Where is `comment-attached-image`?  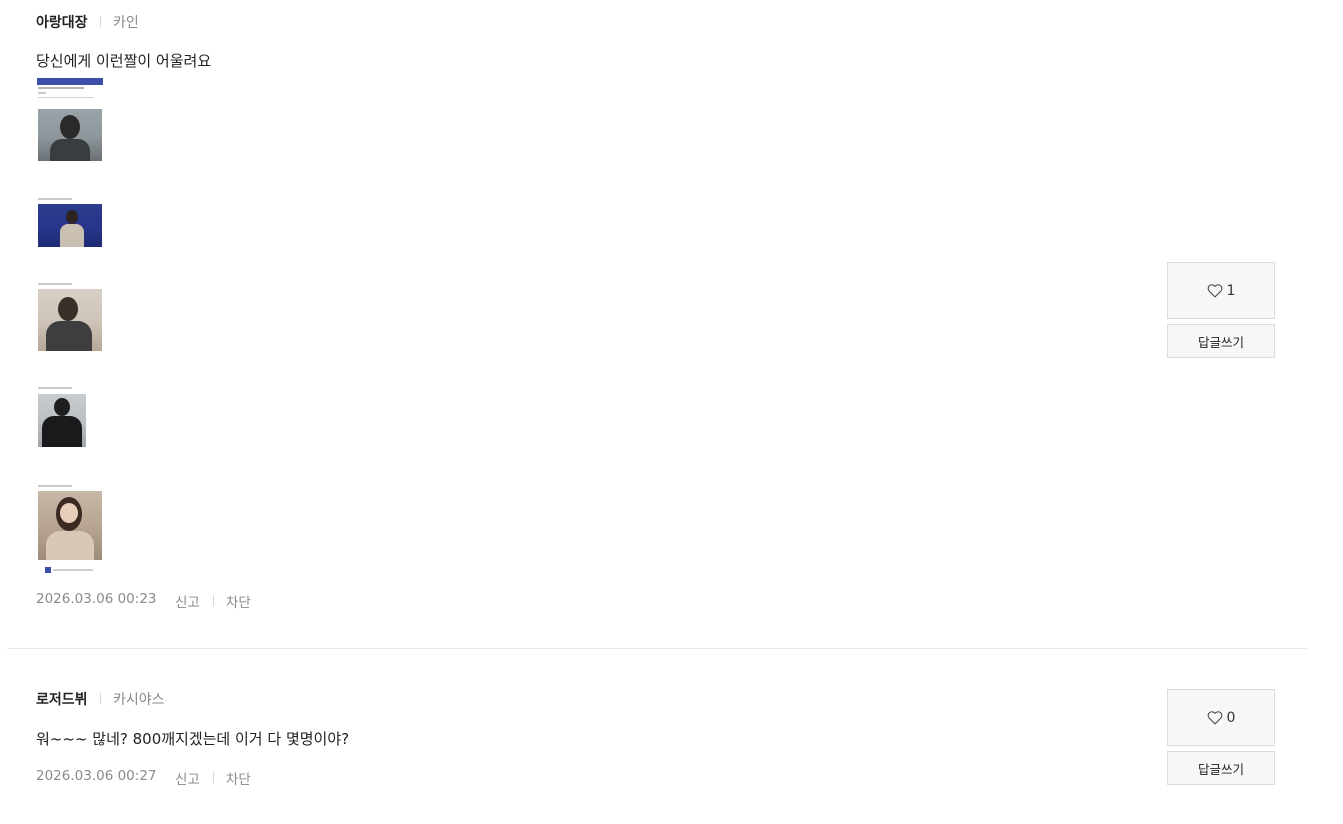
comment-attached-image is located at coordinates (70, 326).